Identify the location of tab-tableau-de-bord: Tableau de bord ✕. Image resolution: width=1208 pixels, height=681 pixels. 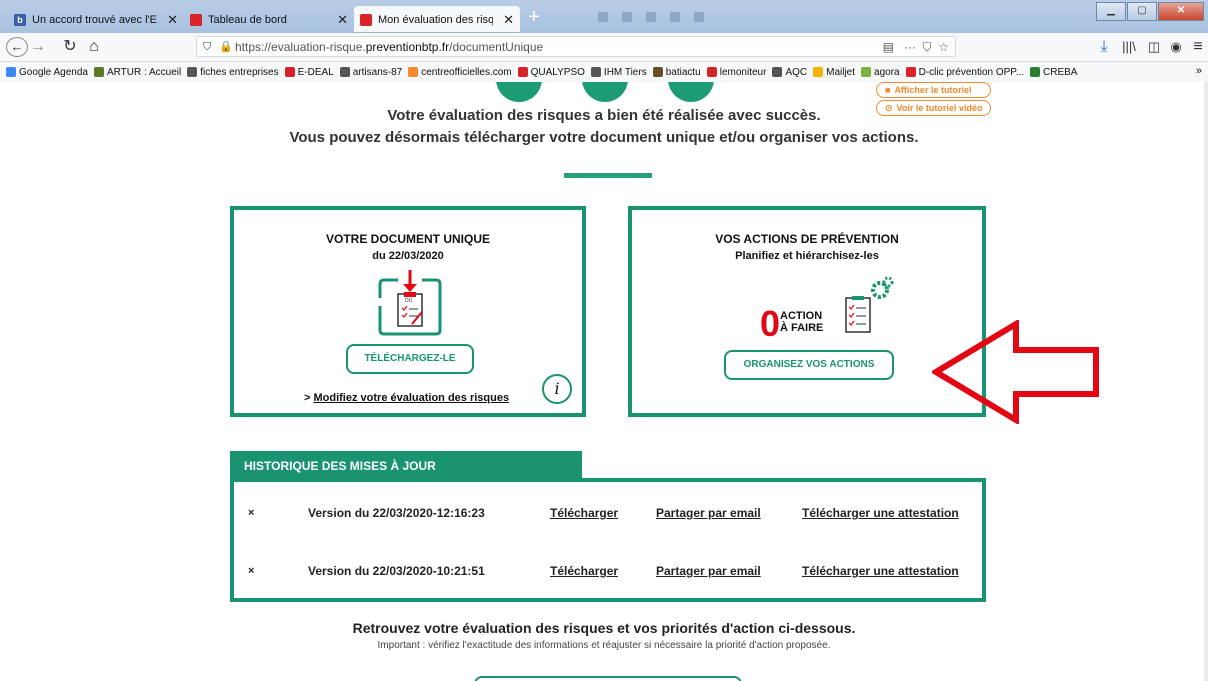
(269, 19).